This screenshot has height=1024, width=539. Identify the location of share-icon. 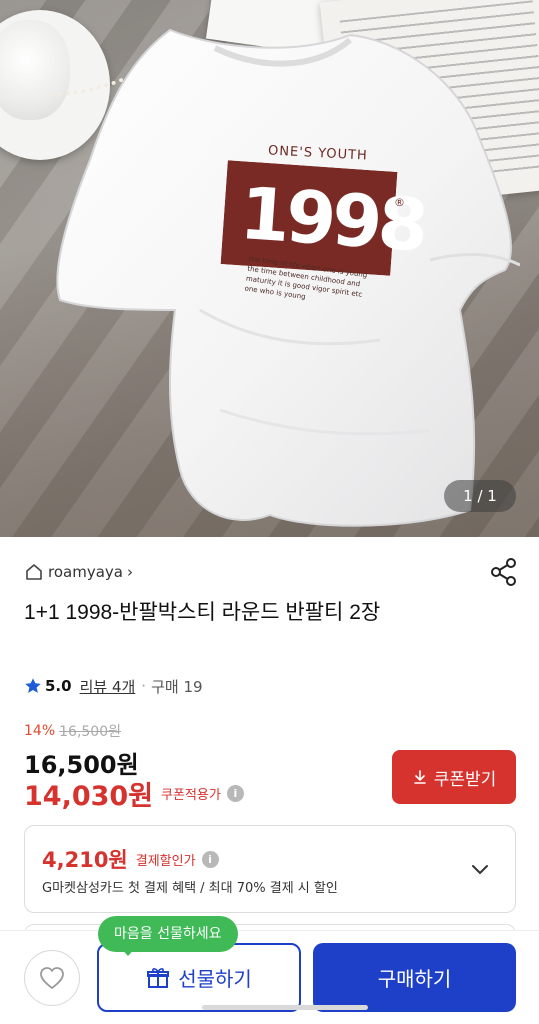
(504, 572).